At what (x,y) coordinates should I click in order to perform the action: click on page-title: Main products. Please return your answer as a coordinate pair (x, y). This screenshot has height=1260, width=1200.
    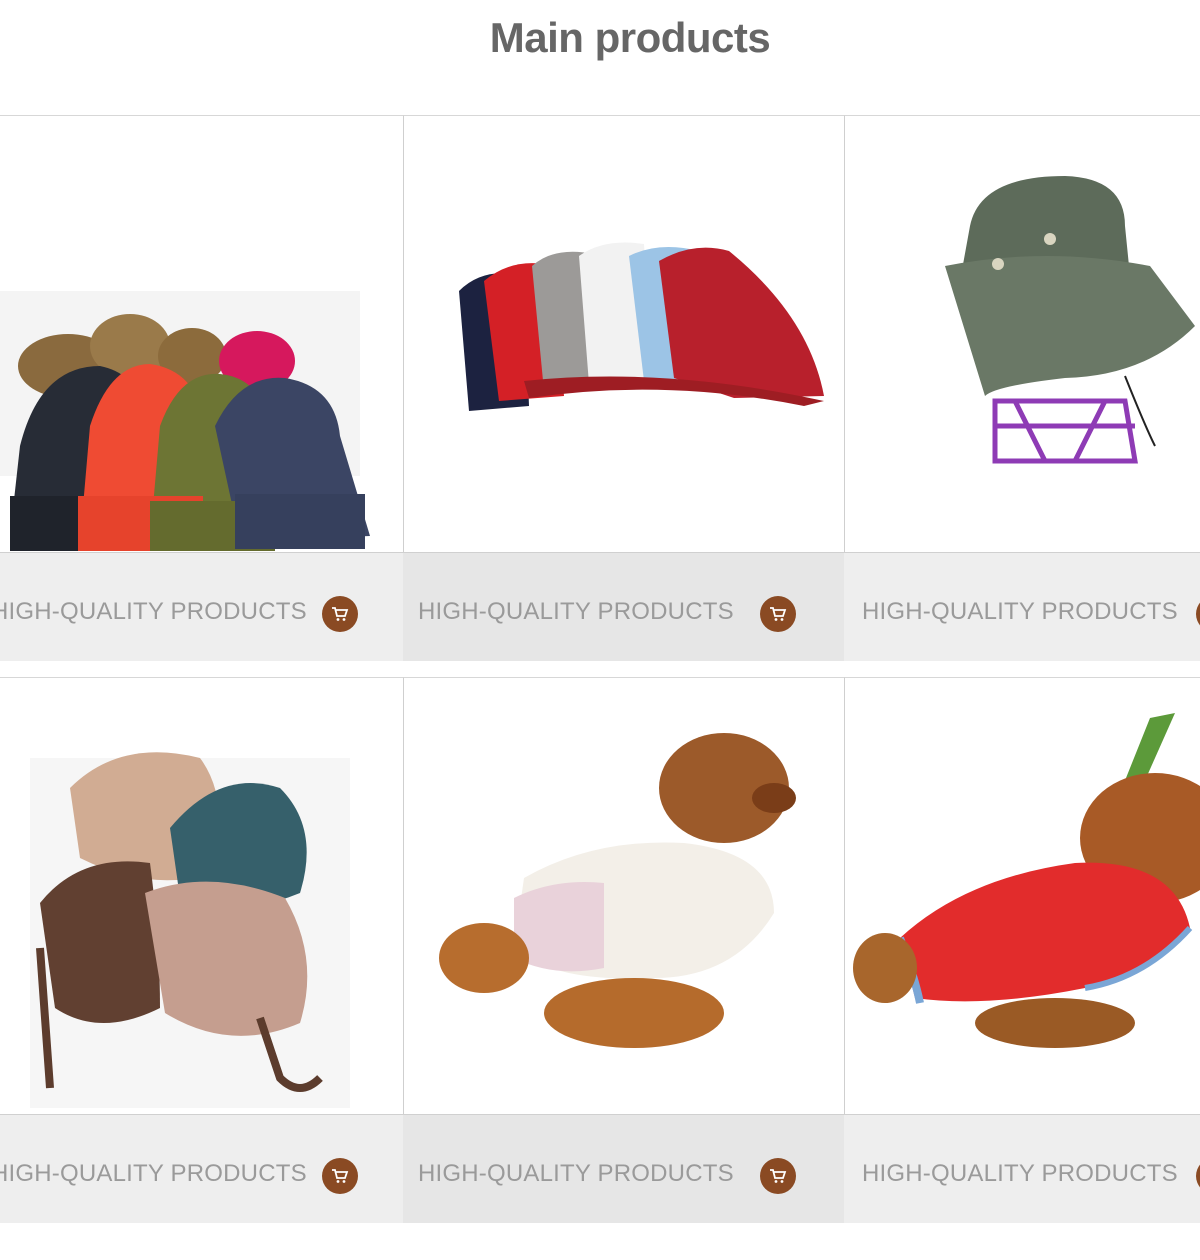
    Looking at the image, I should click on (630, 37).